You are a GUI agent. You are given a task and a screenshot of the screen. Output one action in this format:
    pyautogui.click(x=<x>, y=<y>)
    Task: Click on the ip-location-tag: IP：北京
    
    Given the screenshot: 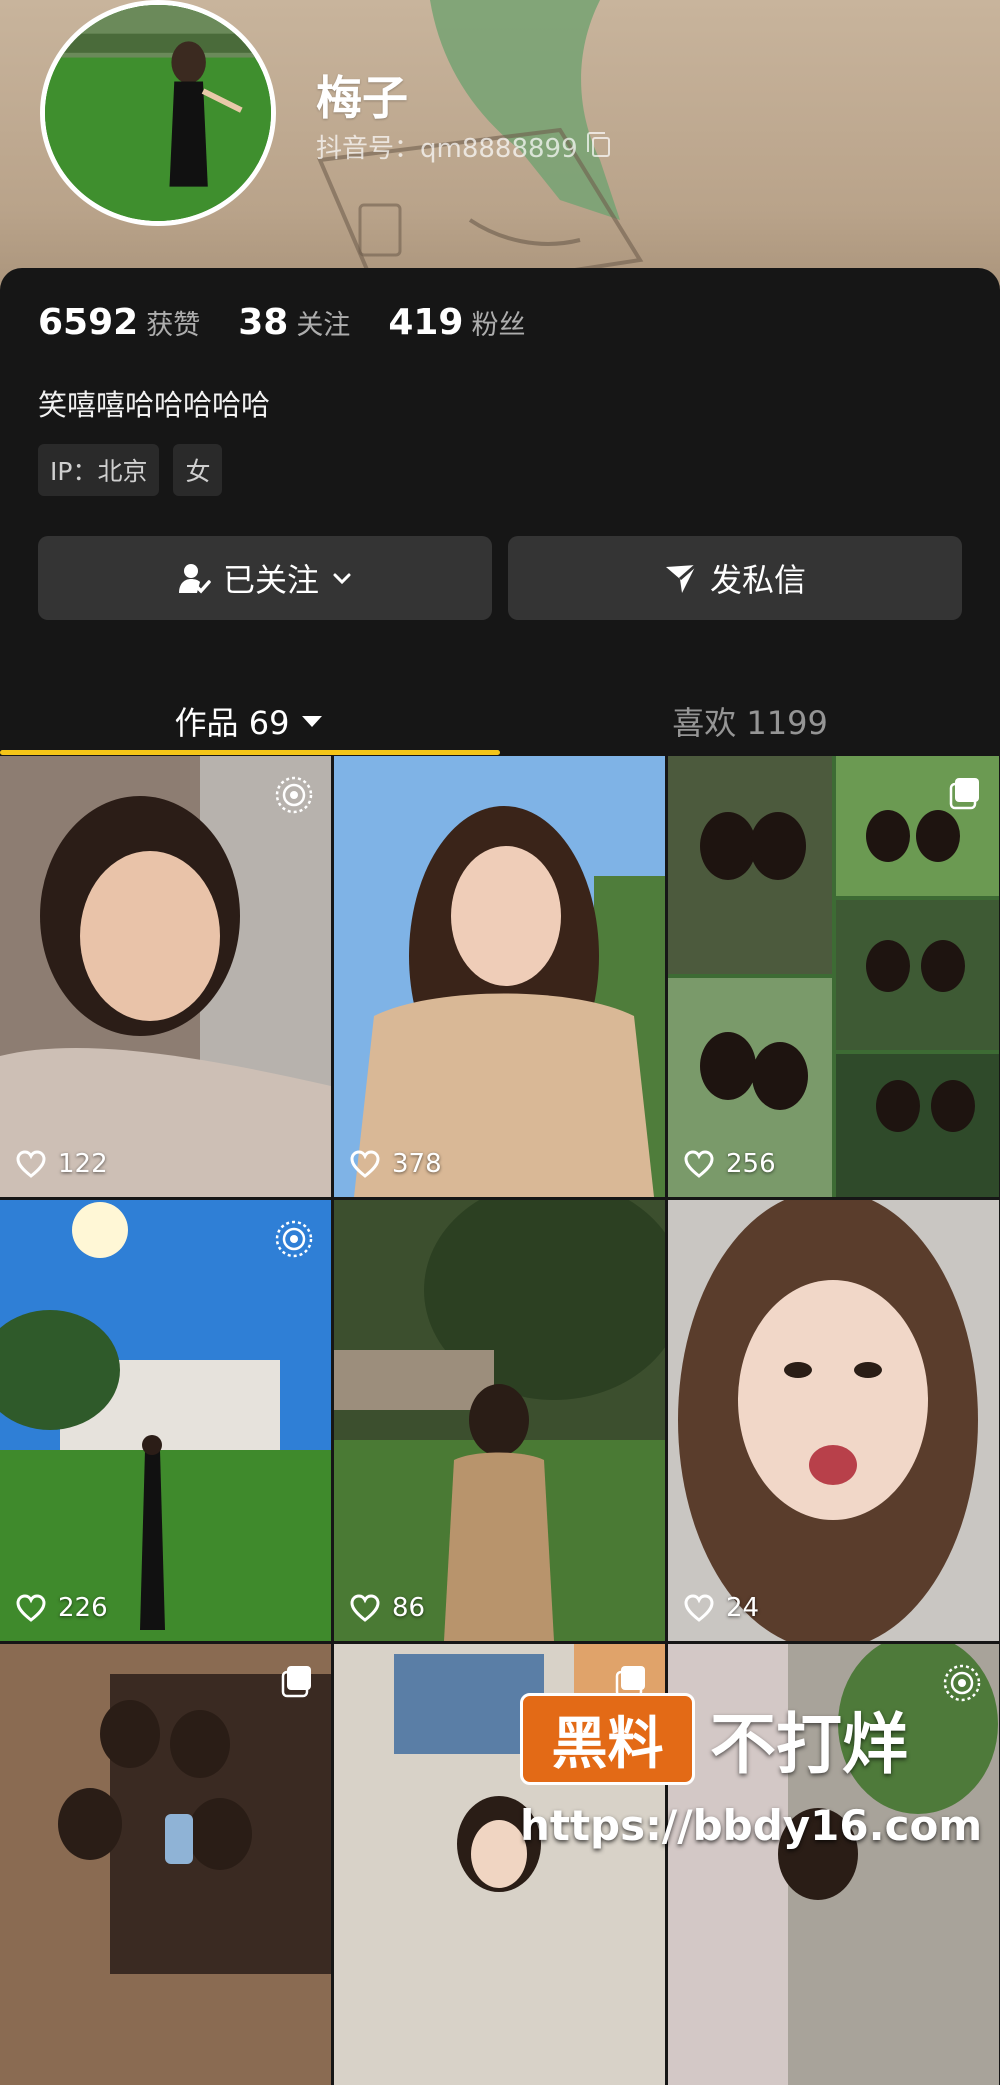 What is the action you would take?
    pyautogui.click(x=99, y=470)
    